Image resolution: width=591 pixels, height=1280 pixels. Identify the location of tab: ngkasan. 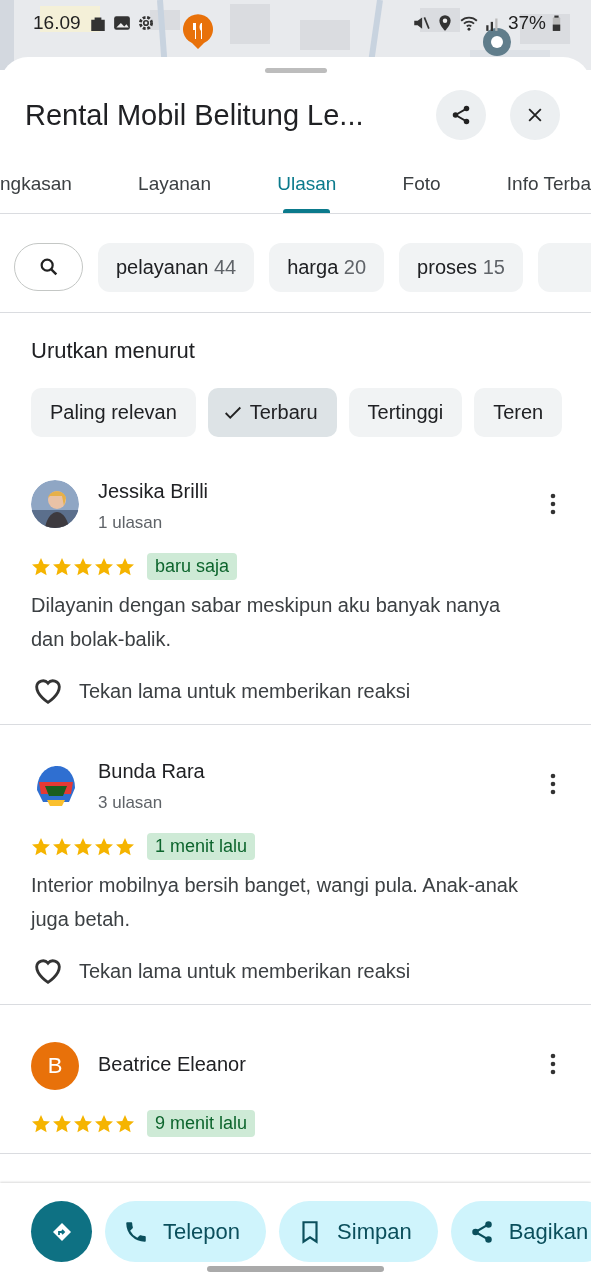
(40, 184).